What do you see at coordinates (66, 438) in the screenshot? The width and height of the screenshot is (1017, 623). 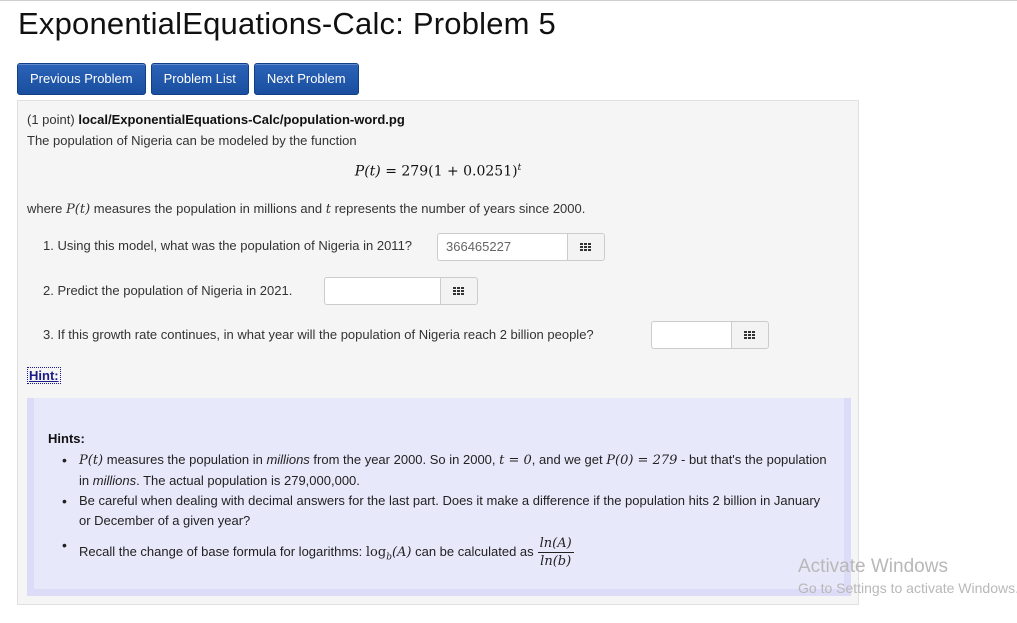 I see `hints-title: Hints:` at bounding box center [66, 438].